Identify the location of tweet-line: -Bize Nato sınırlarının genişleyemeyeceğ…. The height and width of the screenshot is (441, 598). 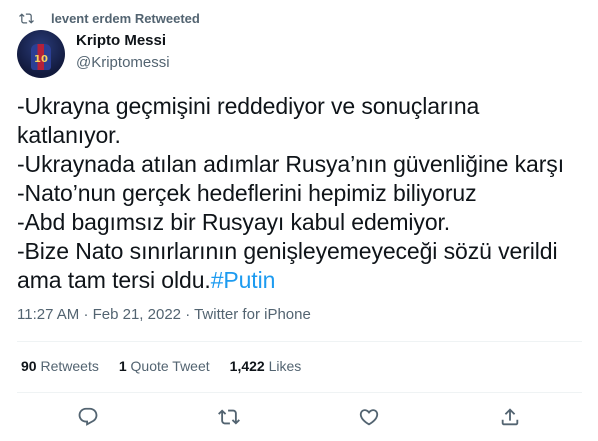
(287, 251).